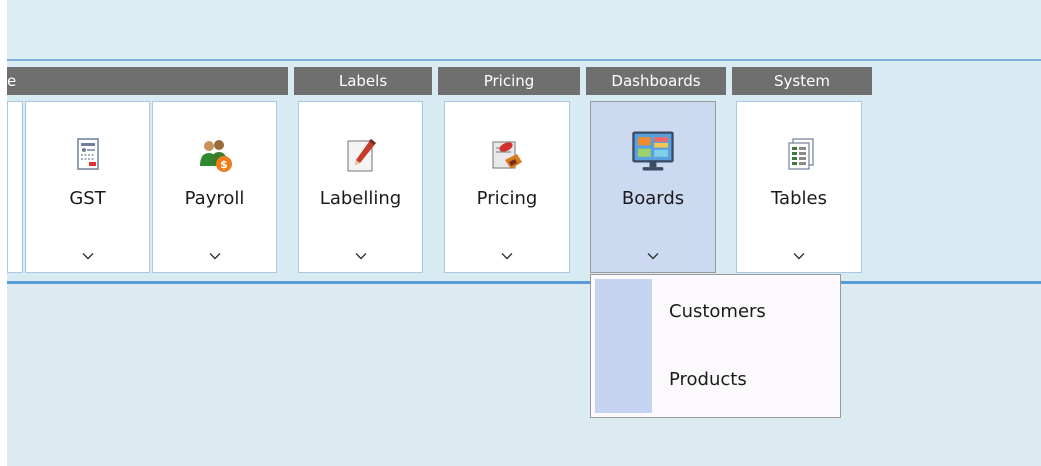 Image resolution: width=1041 pixels, height=466 pixels. What do you see at coordinates (360, 187) in the screenshot?
I see `labelling-button: Labelling` at bounding box center [360, 187].